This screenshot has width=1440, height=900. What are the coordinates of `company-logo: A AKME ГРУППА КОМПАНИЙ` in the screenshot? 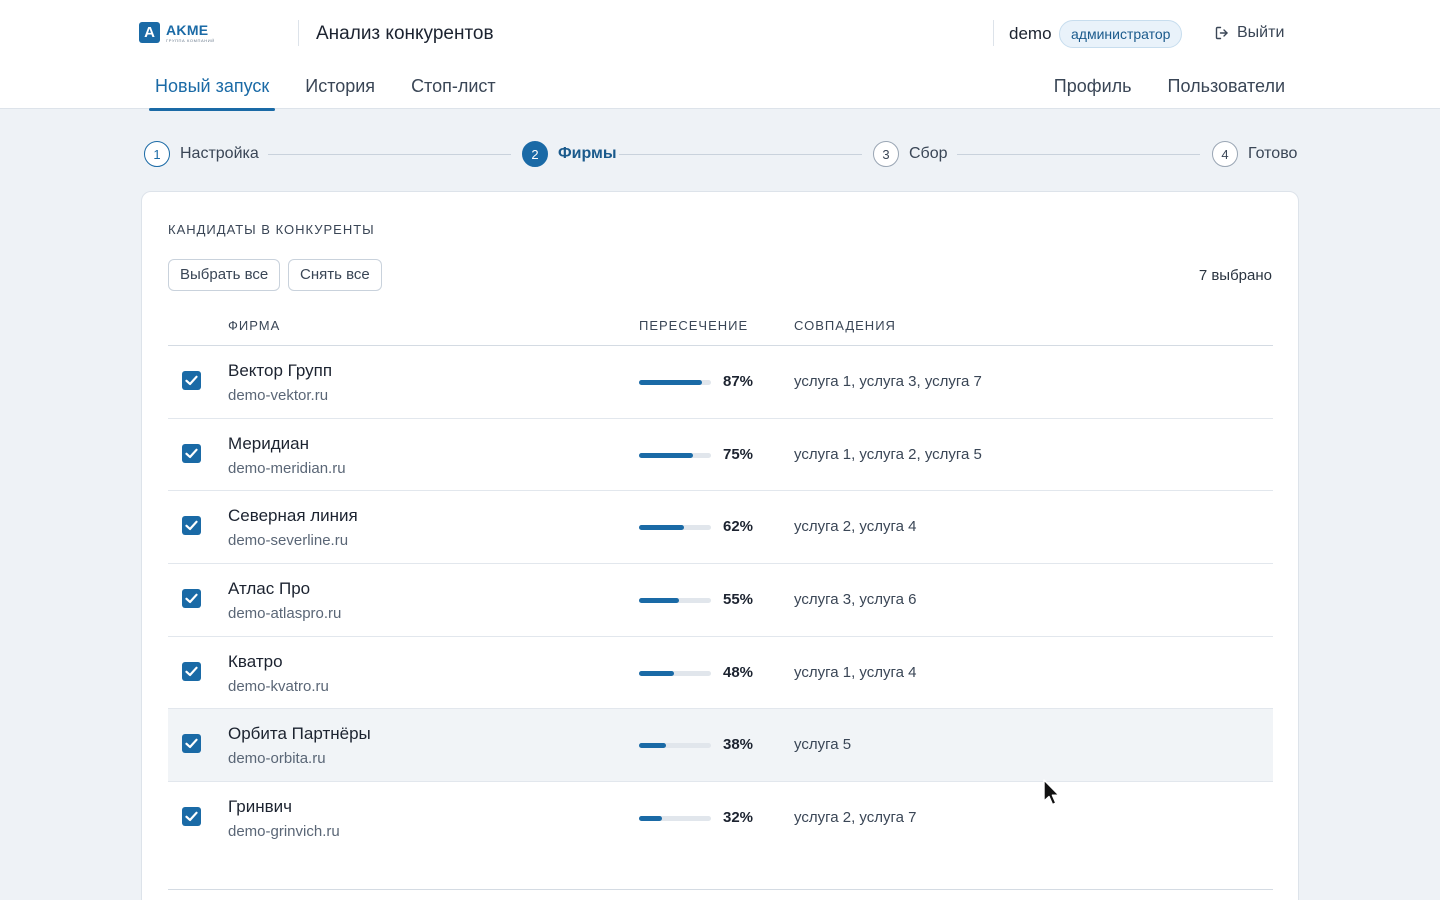 It's located at (177, 32).